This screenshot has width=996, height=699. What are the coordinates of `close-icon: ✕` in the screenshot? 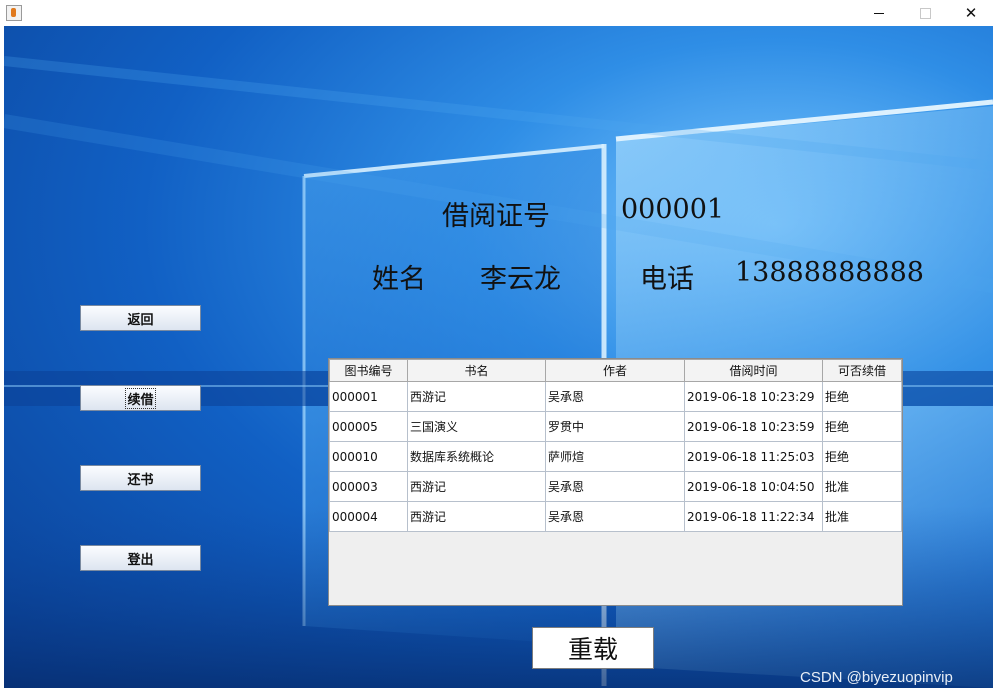 It's located at (971, 13).